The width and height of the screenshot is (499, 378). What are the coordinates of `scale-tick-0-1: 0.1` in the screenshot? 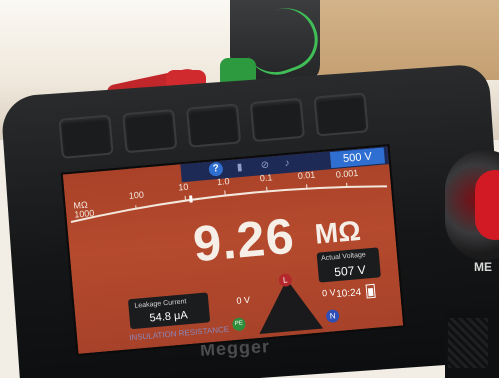 It's located at (266, 178).